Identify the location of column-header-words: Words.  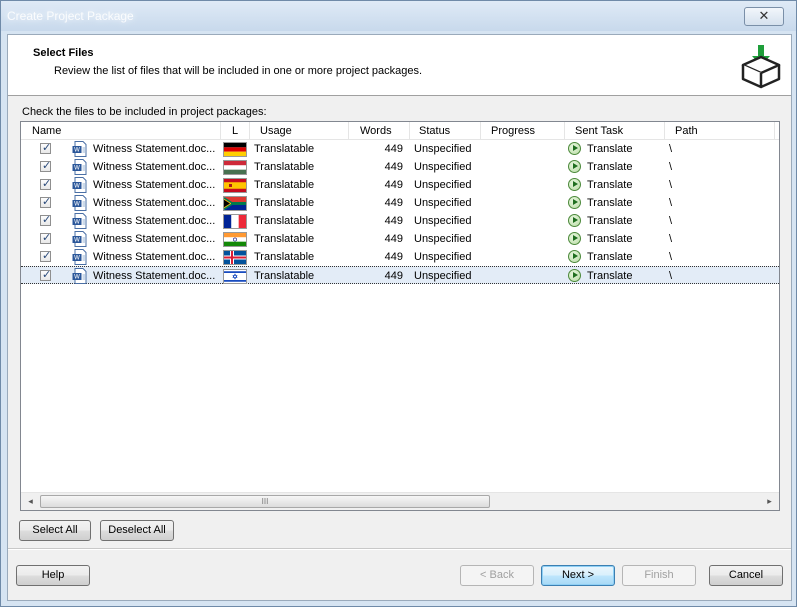
(376, 131).